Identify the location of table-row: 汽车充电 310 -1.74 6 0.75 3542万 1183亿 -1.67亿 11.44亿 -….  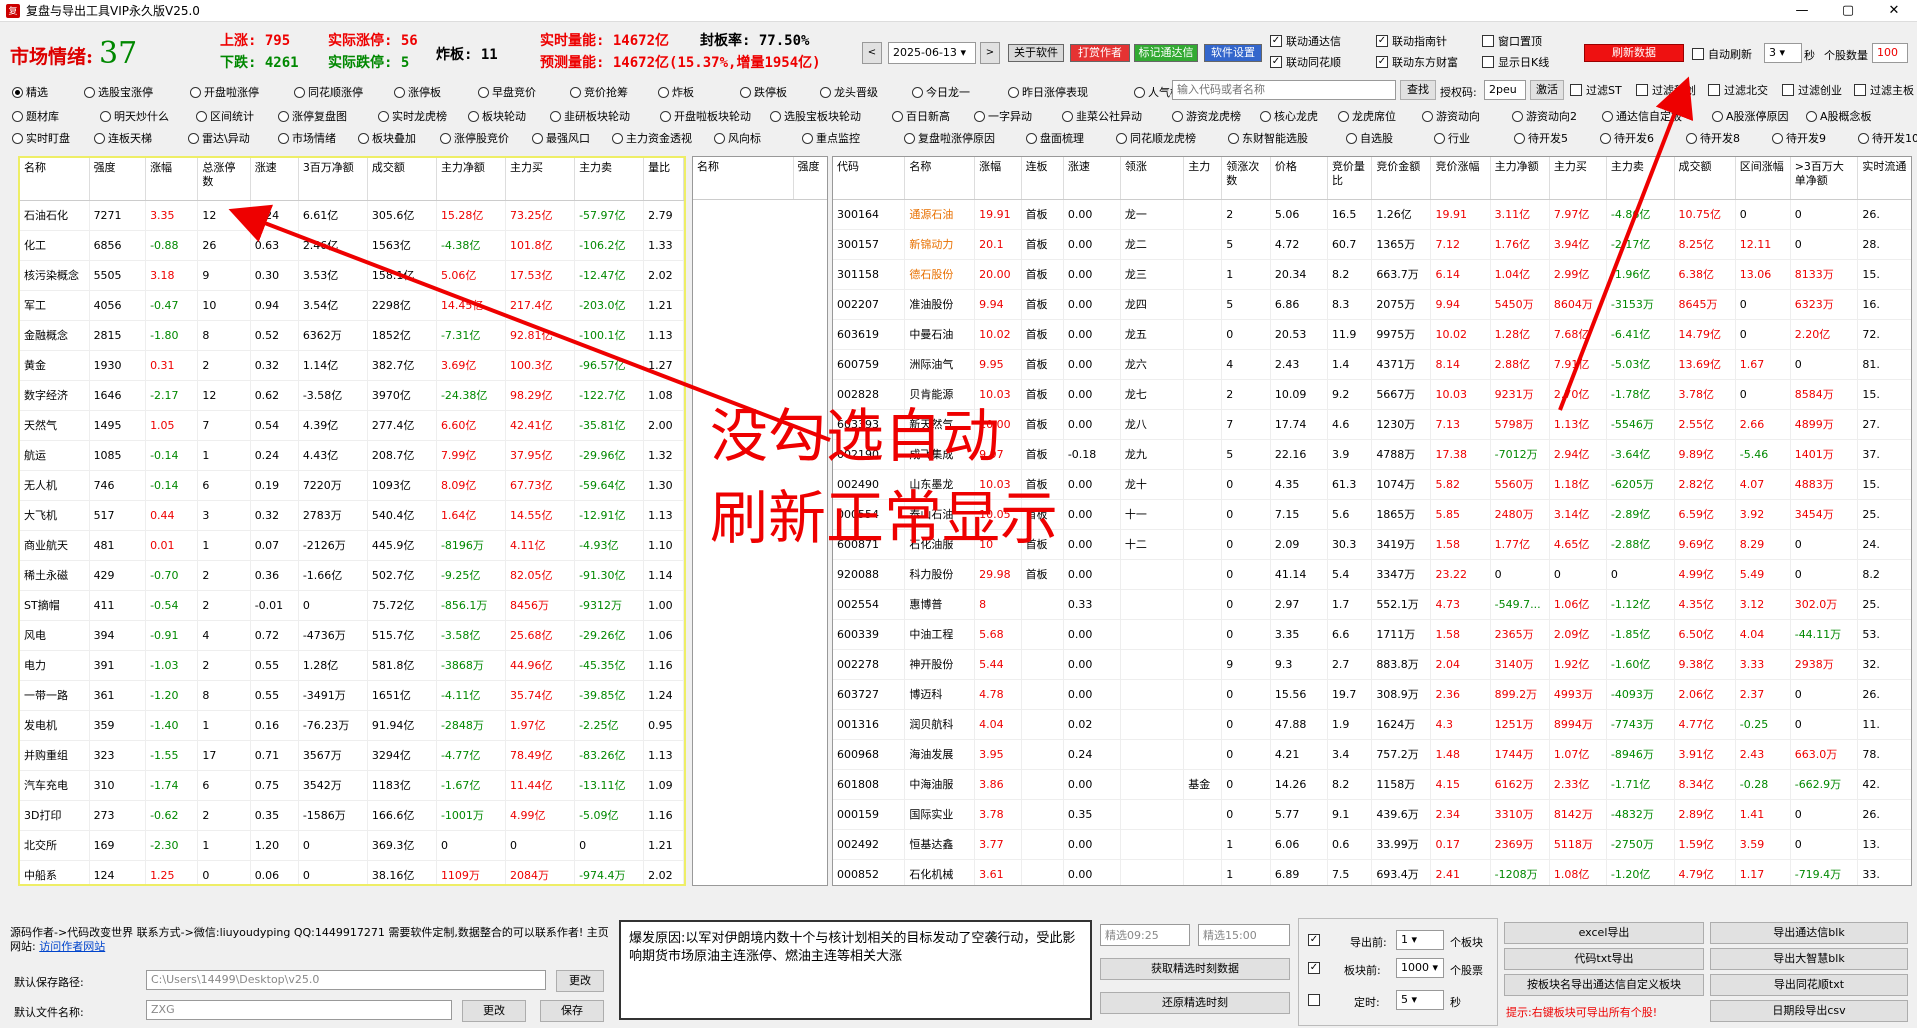
(352, 785).